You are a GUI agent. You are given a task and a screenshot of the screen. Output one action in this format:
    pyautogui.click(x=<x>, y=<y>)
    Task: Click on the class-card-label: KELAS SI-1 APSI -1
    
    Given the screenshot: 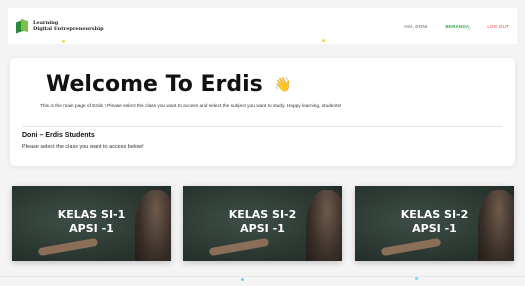 What is the action you would take?
    pyautogui.click(x=91, y=222)
    